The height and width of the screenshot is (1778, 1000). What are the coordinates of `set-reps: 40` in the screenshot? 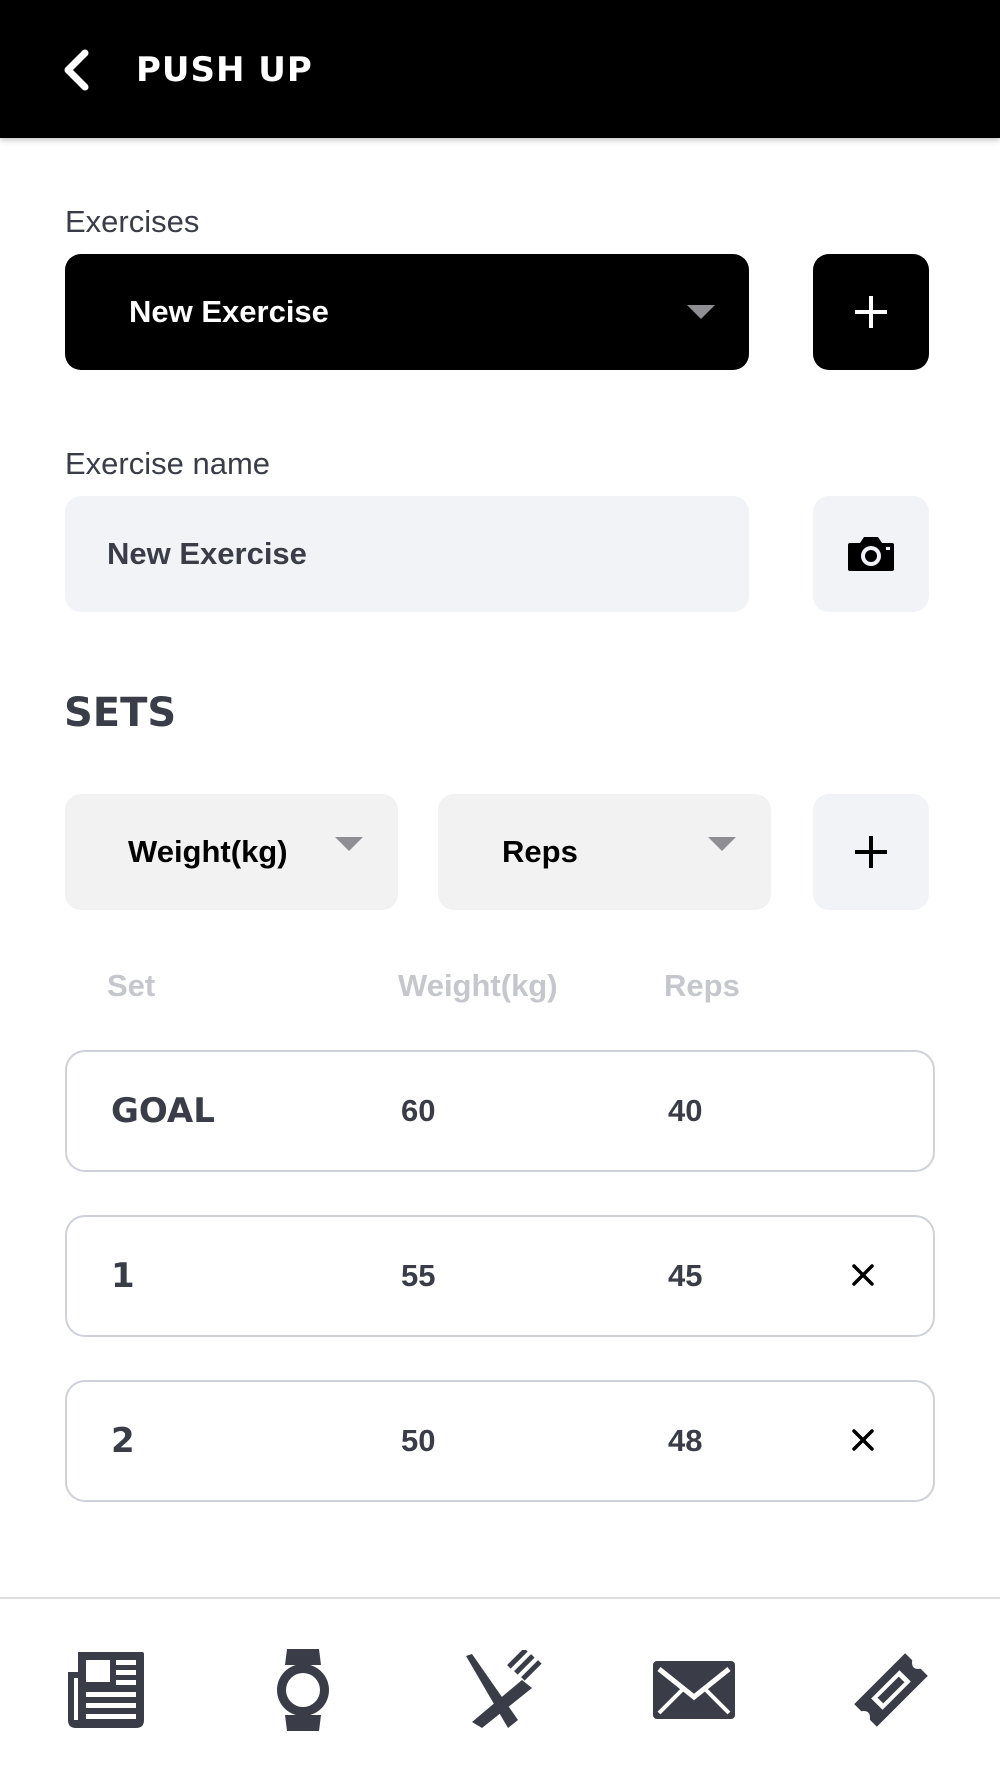 It's located at (685, 1110).